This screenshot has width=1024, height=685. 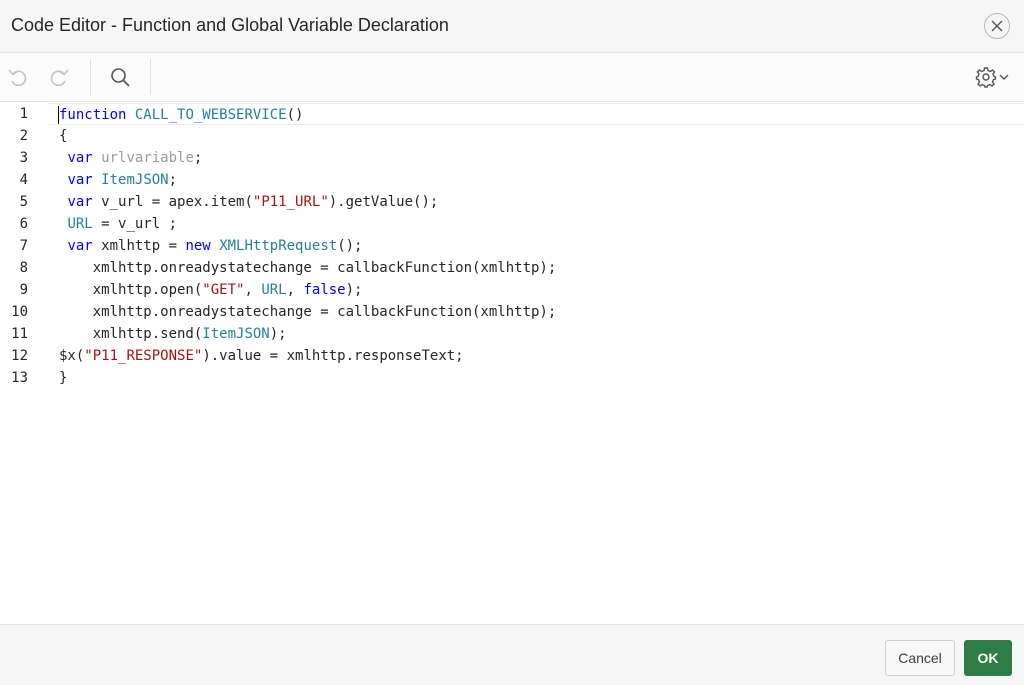 What do you see at coordinates (536, 290) in the screenshot?
I see `code-line: xmlhttp.open("GET", URL, false);` at bounding box center [536, 290].